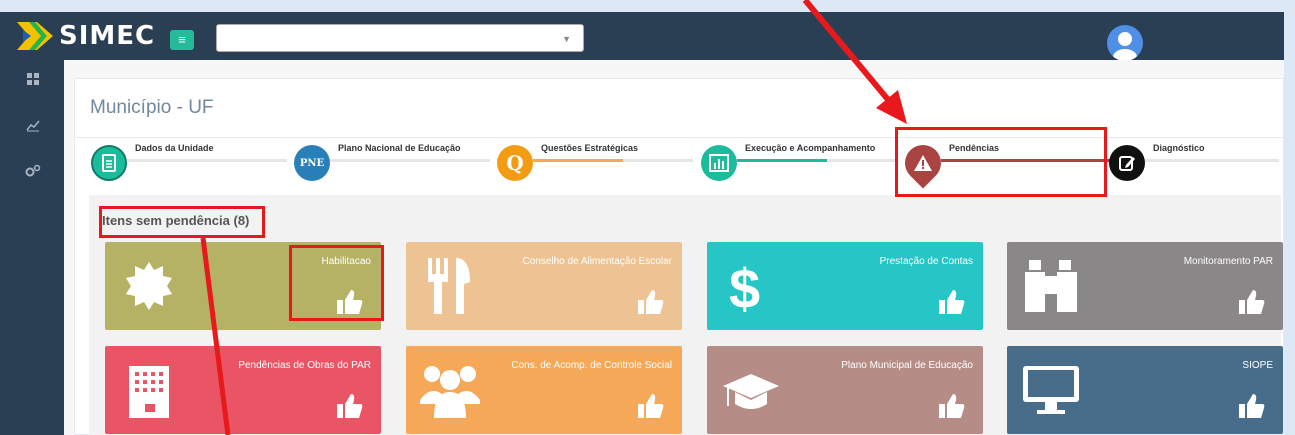 Image resolution: width=1295 pixels, height=435 pixels. I want to click on user-avatar, so click(1125, 43).